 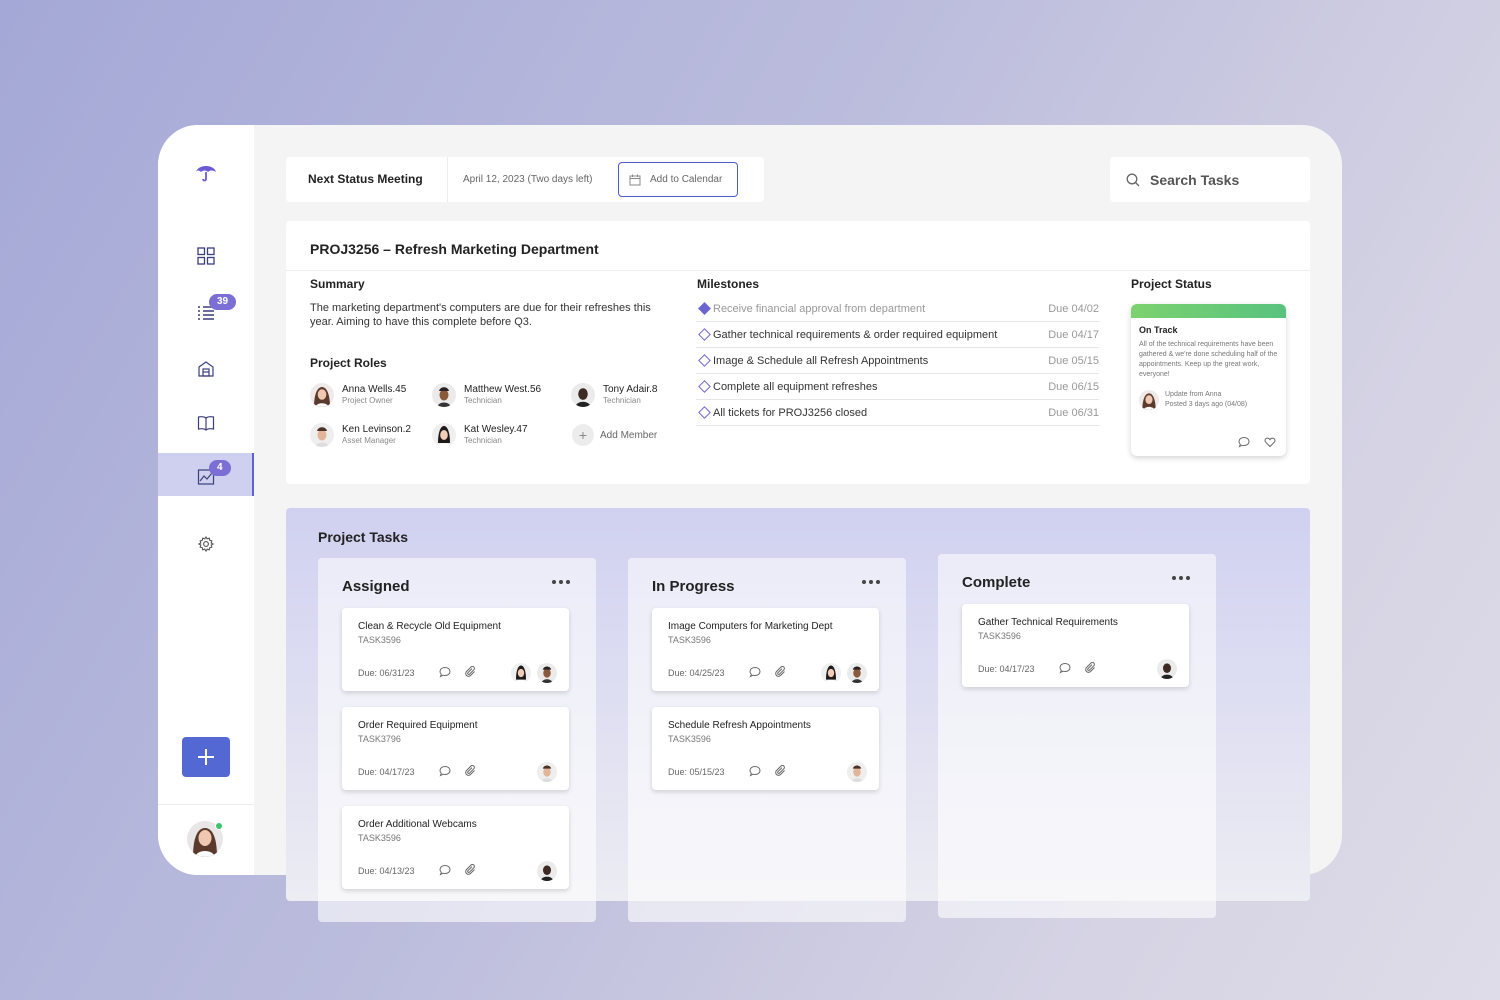 What do you see at coordinates (454, 249) in the screenshot?
I see `project-title: PROJ3256 – Refresh Marketing Department` at bounding box center [454, 249].